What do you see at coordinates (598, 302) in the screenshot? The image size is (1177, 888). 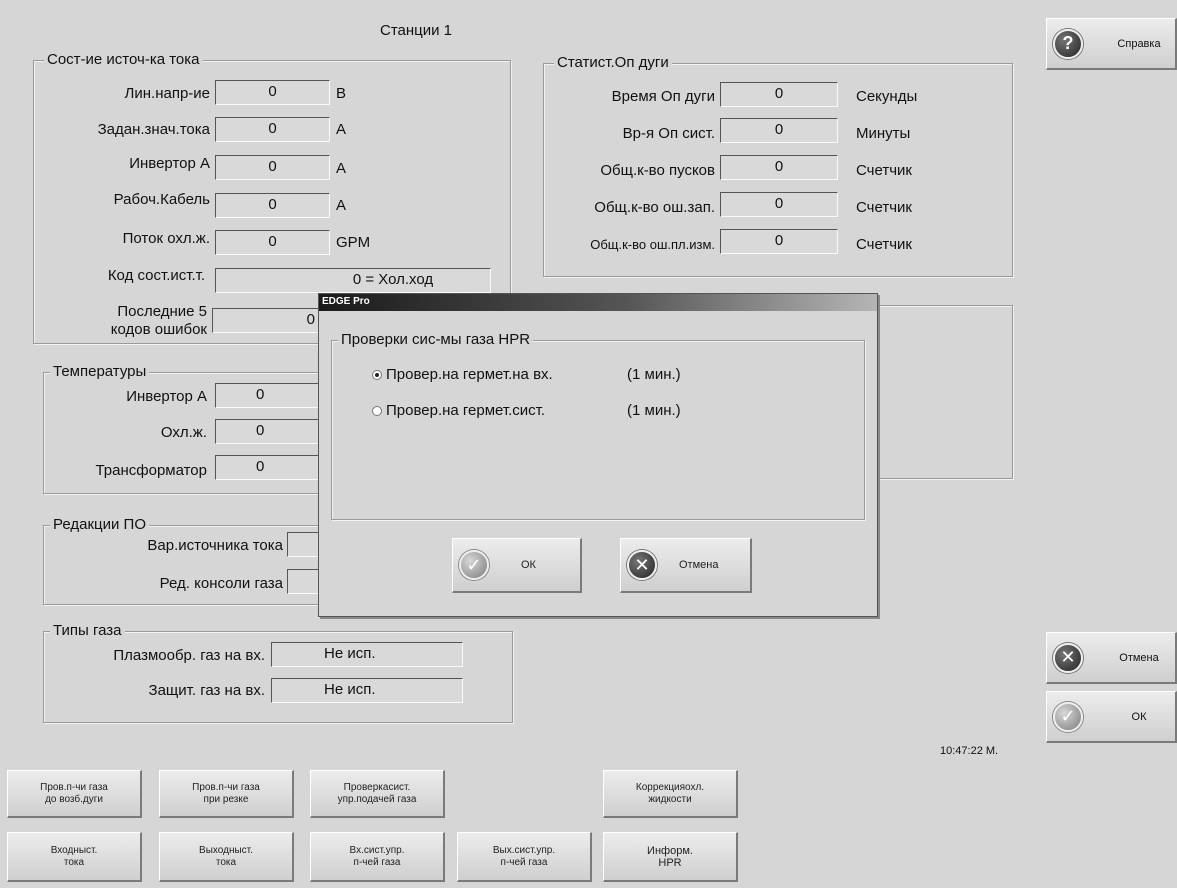 I see `dialog-titlebar: EDGE Pro` at bounding box center [598, 302].